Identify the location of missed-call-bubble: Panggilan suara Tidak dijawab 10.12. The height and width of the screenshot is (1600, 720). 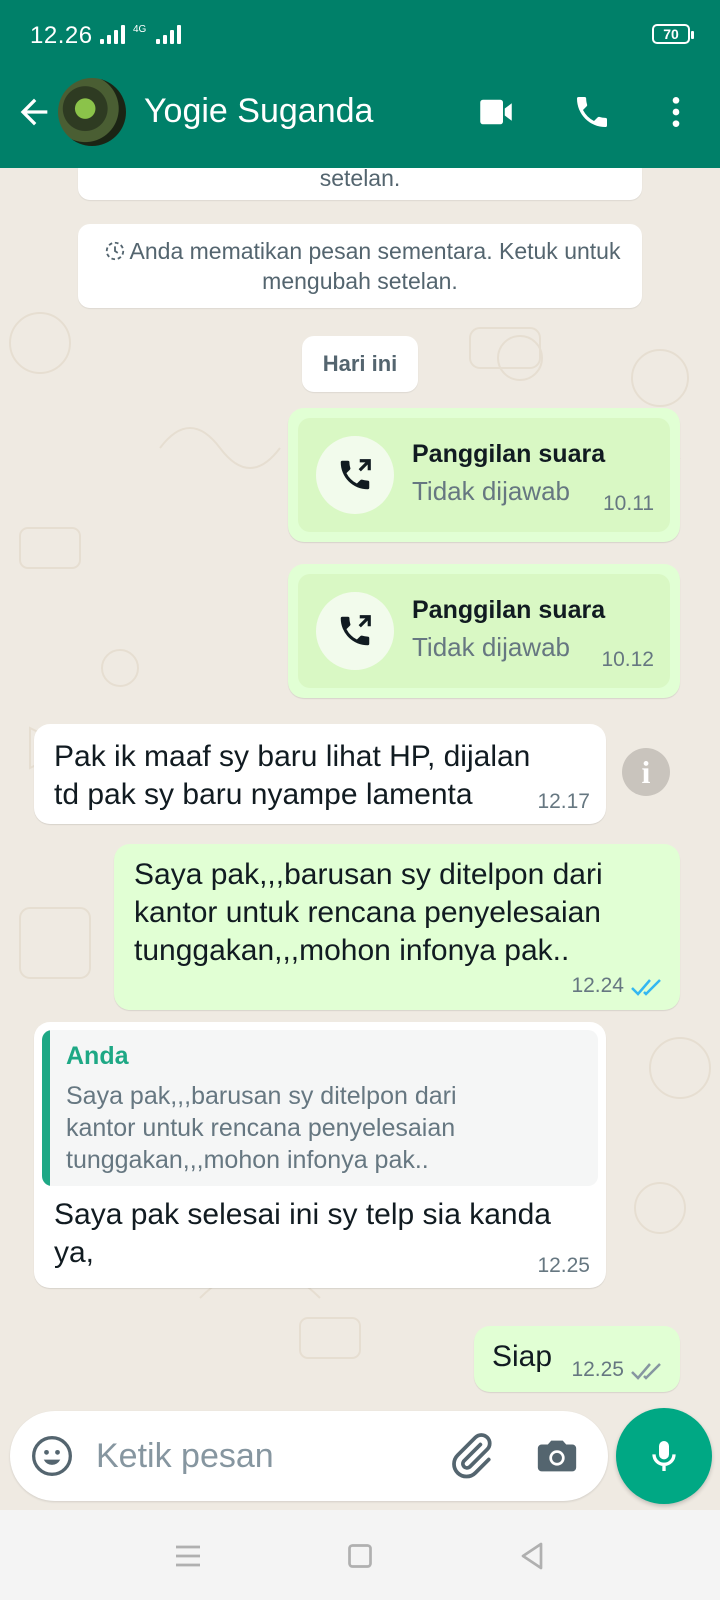
(484, 631).